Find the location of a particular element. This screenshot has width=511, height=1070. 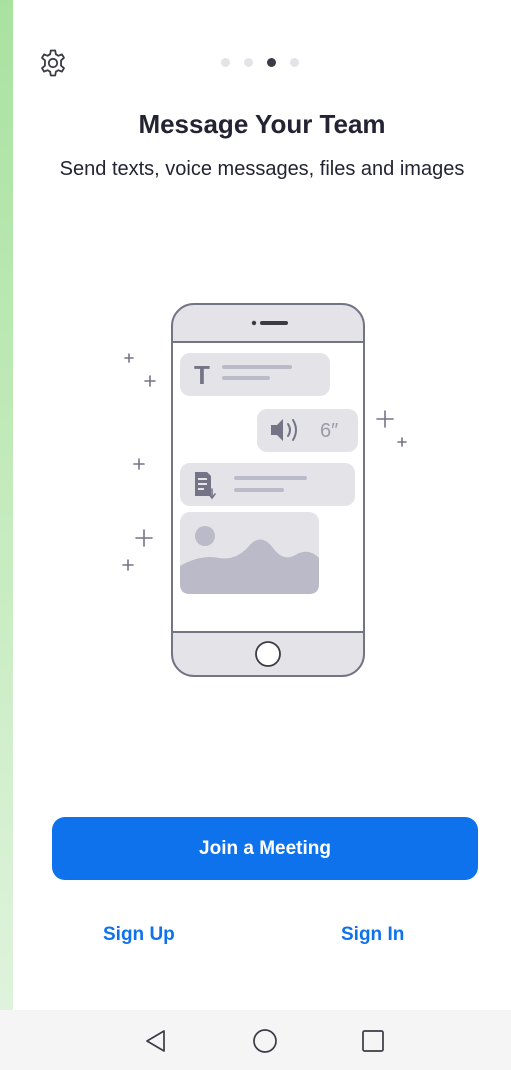

gear-icon is located at coordinates (53, 63).